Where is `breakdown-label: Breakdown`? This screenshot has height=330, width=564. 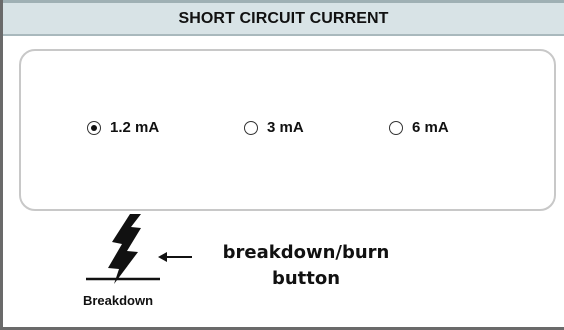
breakdown-label: Breakdown is located at coordinates (118, 300).